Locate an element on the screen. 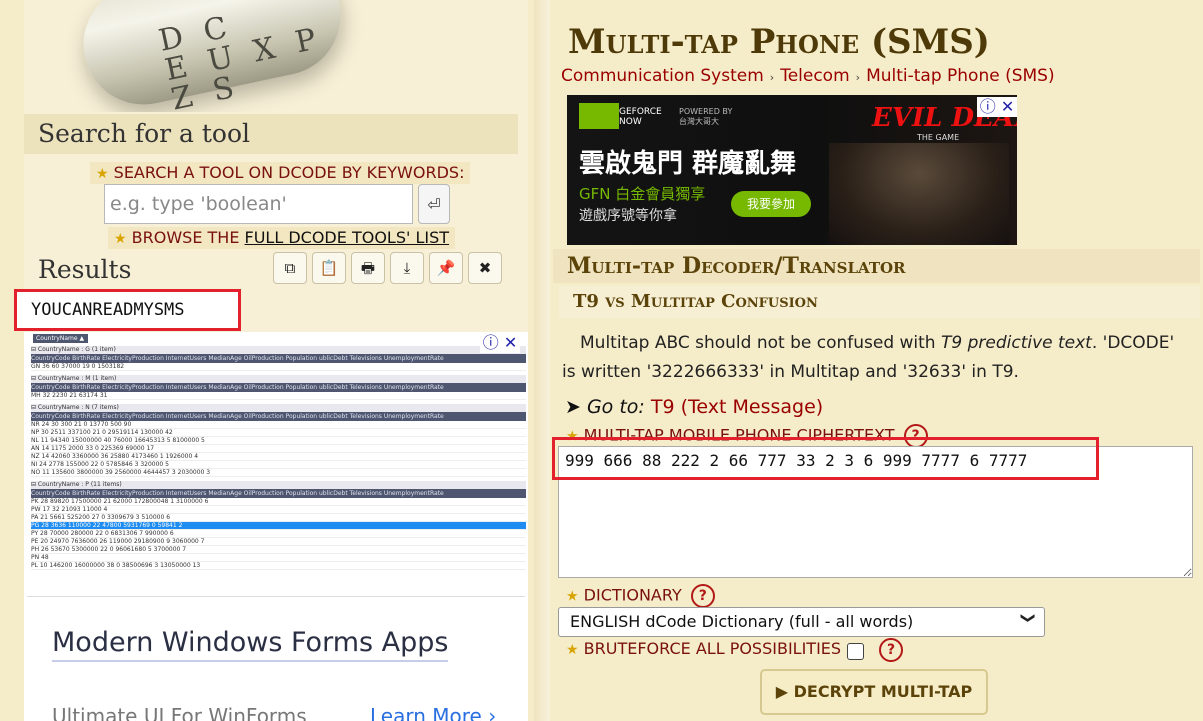 The width and height of the screenshot is (1203, 721). browse-tools-line: ★ BROWSE THE FULL DCODE TOOLS' LIST is located at coordinates (282, 238).